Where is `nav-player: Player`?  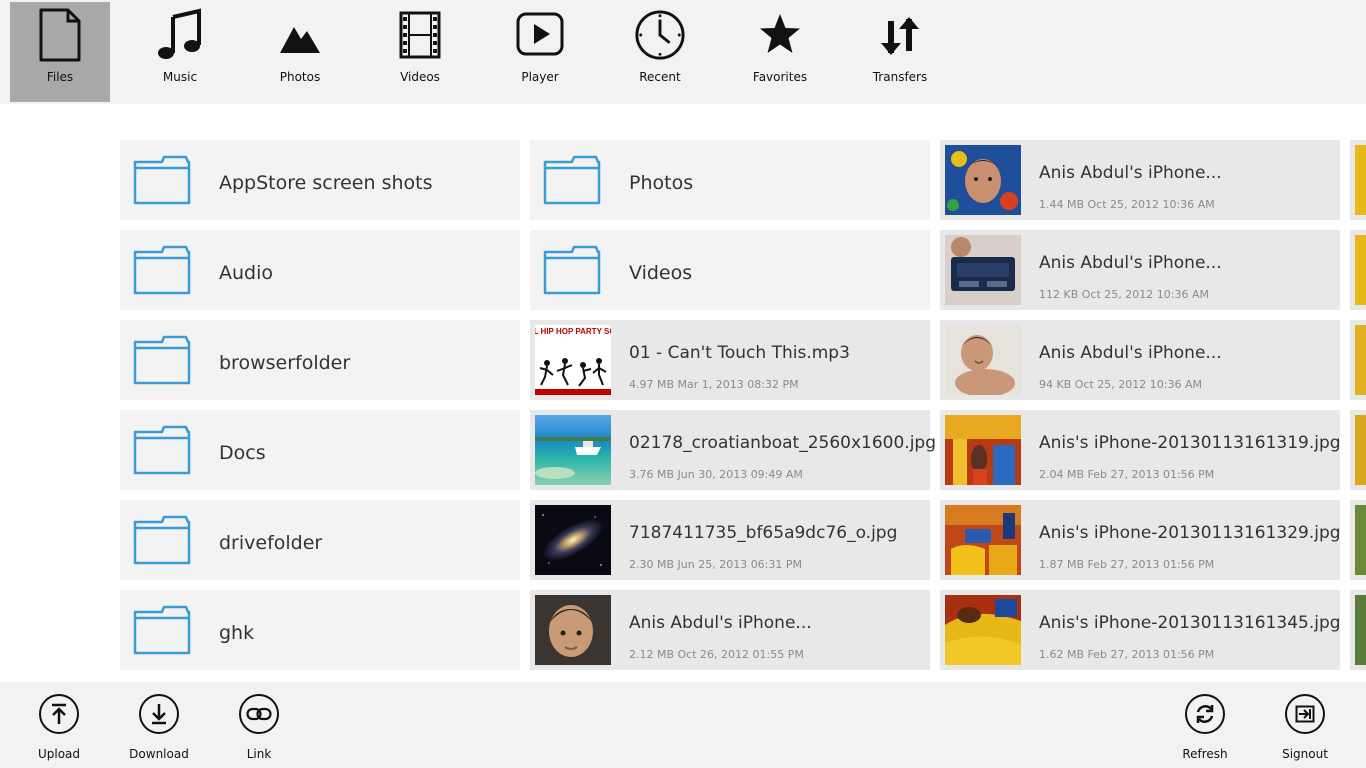 nav-player: Player is located at coordinates (540, 52).